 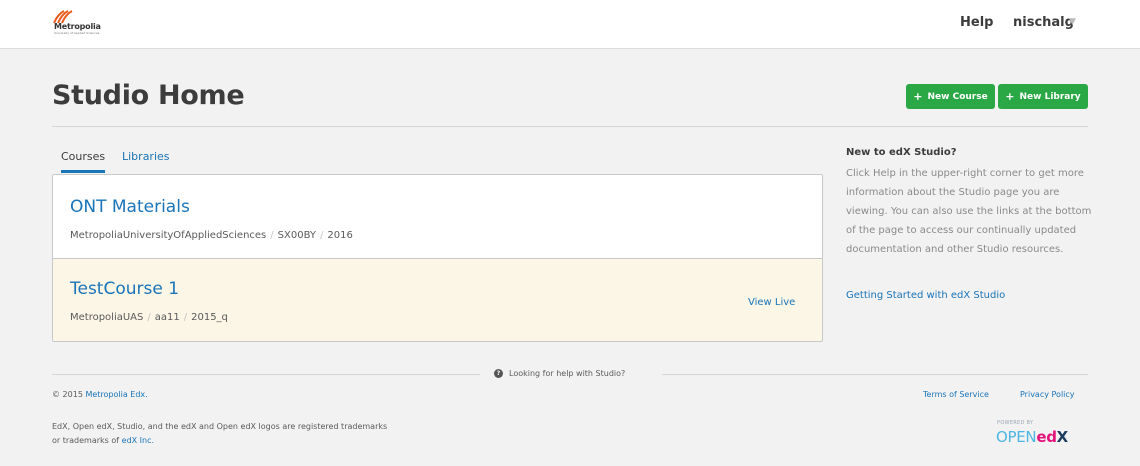 What do you see at coordinates (1047, 394) in the screenshot?
I see `privacy-policy-link: Privacy Policy` at bounding box center [1047, 394].